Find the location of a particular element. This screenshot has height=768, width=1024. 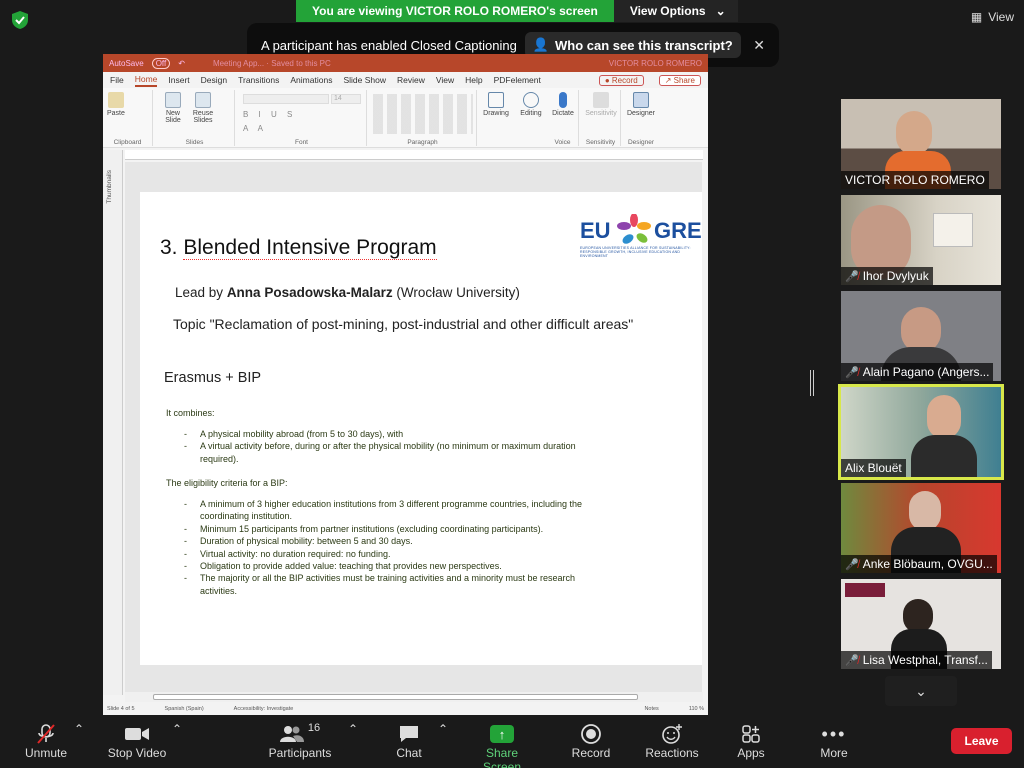

autosave-label: AutoSave is located at coordinates (126, 63).